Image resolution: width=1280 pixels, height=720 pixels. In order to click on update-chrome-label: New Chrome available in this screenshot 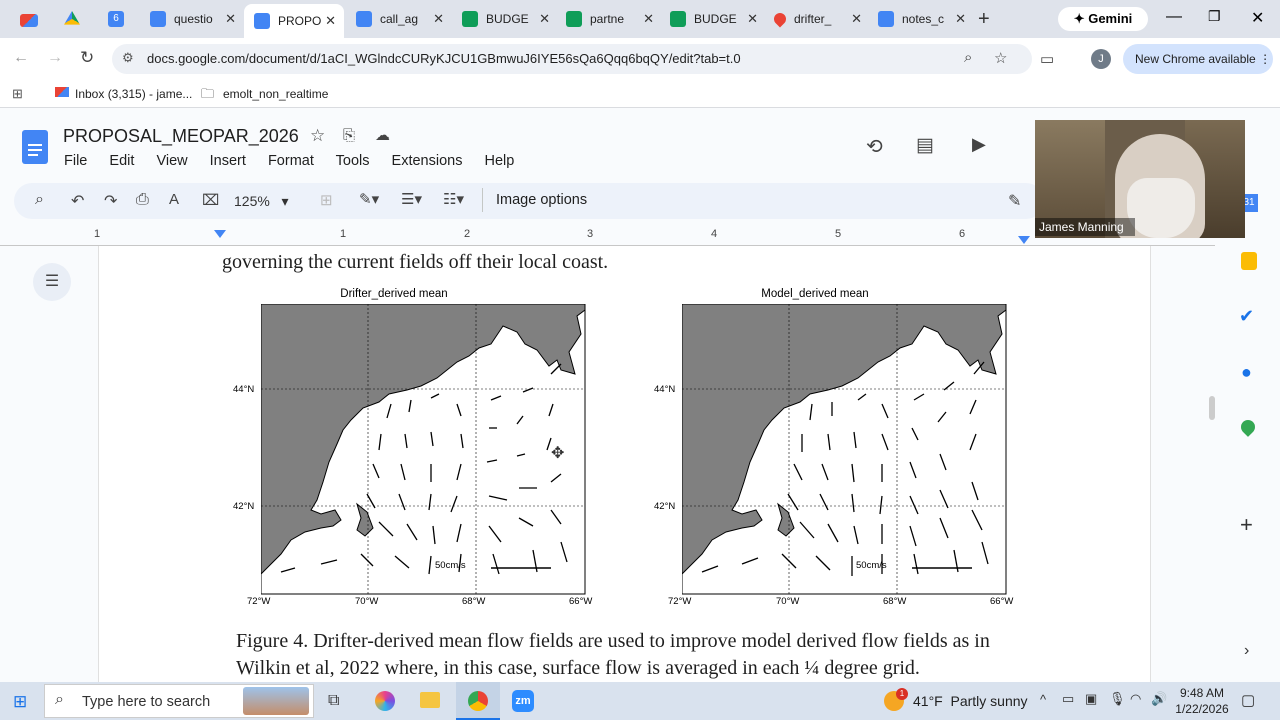, I will do `click(1195, 59)`.